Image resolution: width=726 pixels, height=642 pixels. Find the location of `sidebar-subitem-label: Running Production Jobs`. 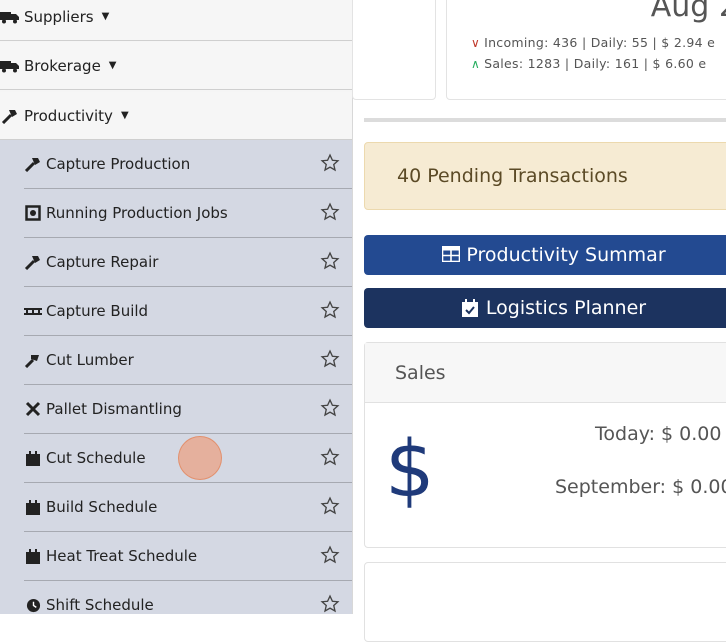

sidebar-subitem-label: Running Production Jobs is located at coordinates (137, 213).